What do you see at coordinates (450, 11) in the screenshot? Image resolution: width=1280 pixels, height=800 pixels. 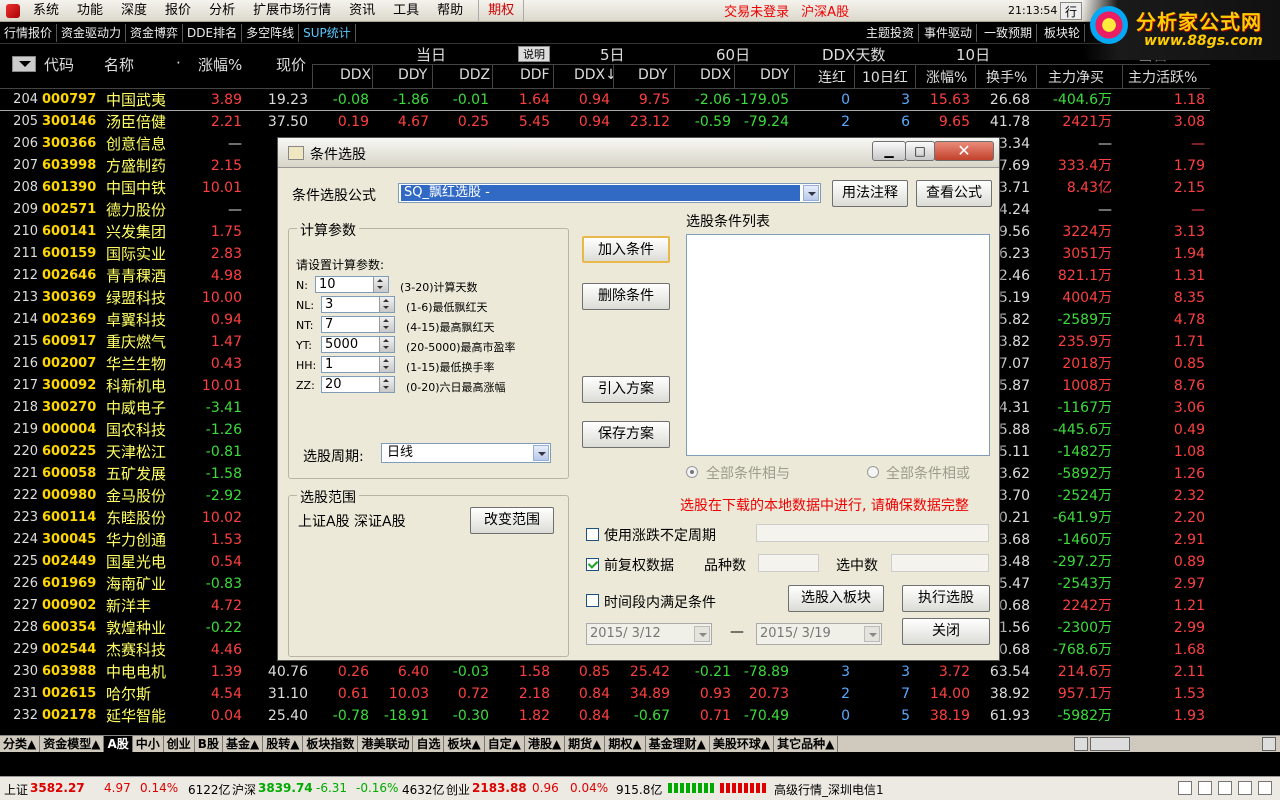 I see `menu-help: 帮助` at bounding box center [450, 11].